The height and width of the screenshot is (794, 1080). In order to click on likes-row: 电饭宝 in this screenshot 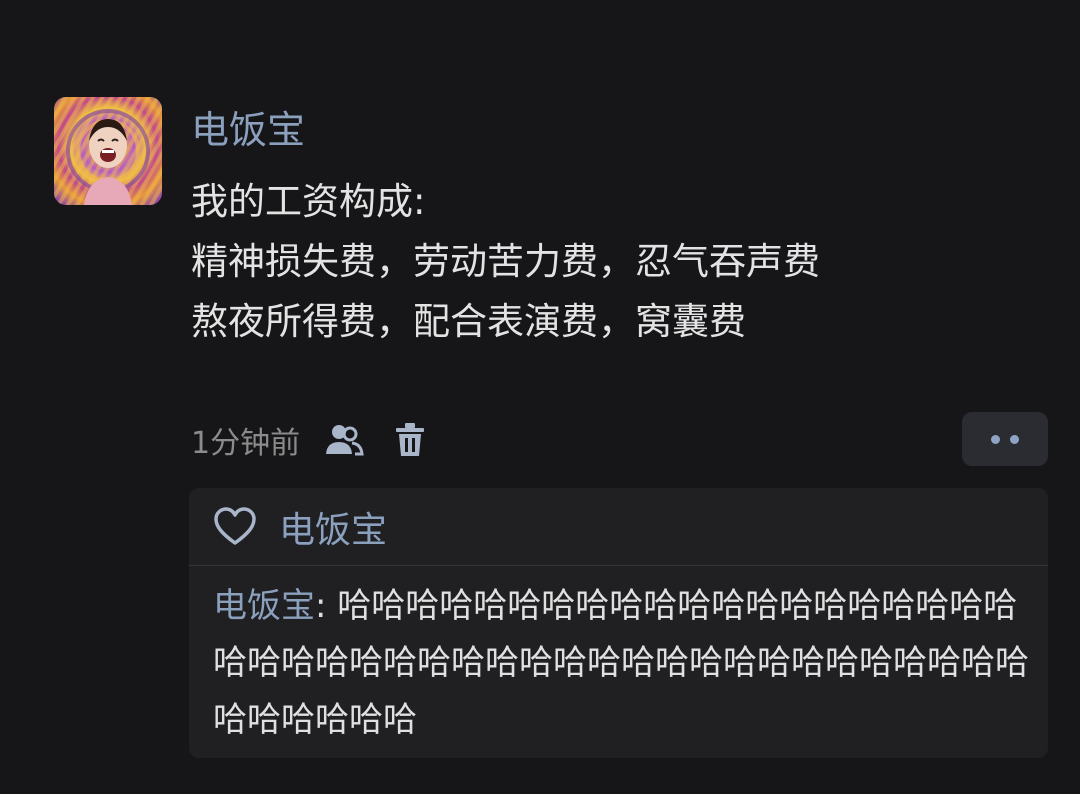, I will do `click(618, 527)`.